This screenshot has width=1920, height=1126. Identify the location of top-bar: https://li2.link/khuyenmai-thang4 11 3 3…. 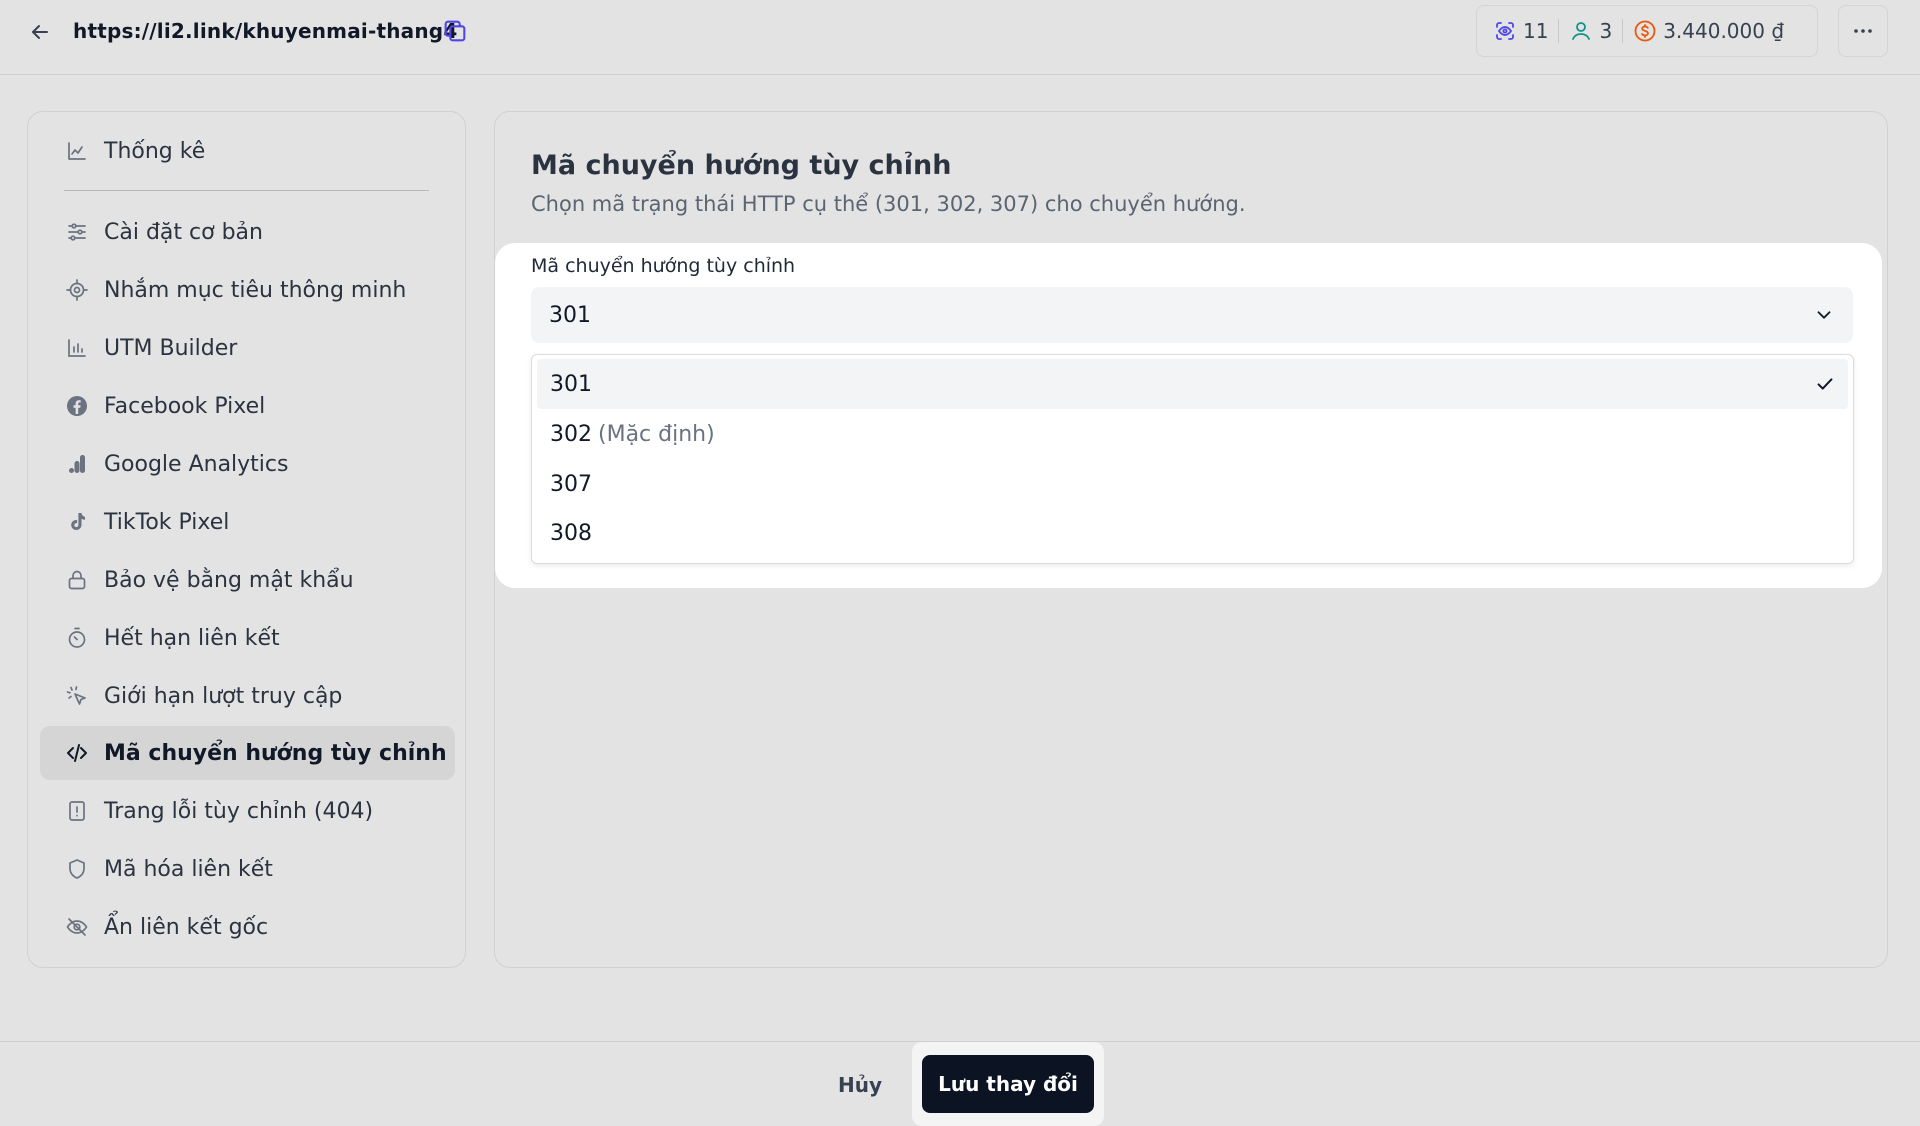
(960, 37).